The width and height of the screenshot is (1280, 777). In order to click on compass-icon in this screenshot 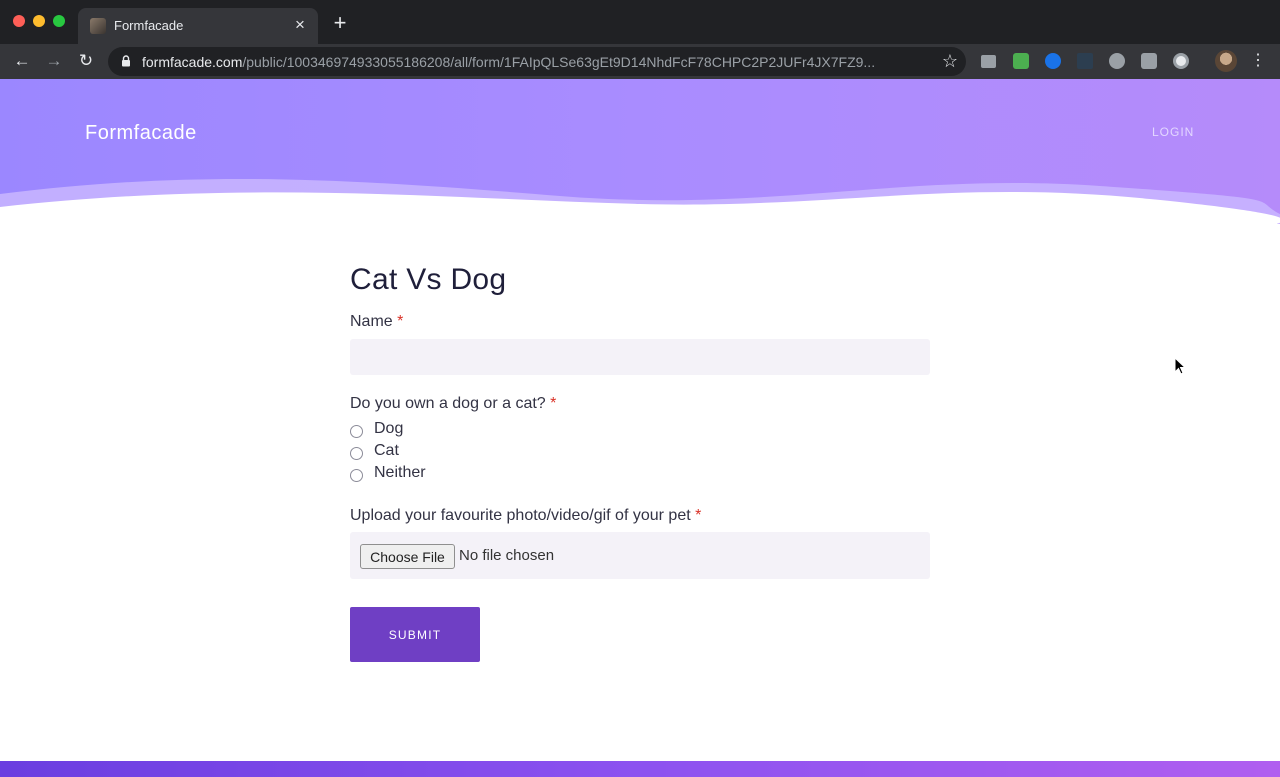, I will do `click(1053, 61)`.